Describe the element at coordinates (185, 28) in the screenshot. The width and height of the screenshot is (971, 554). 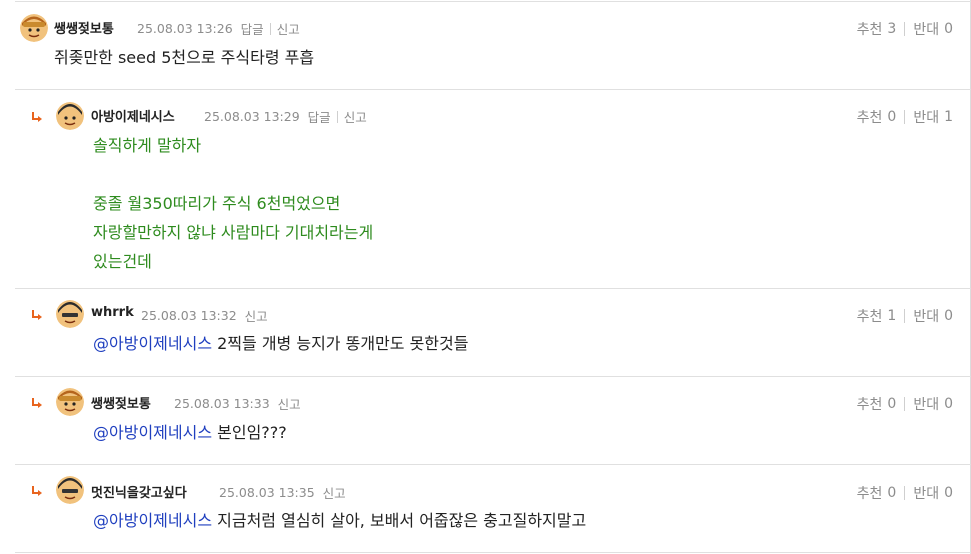
I see `comment-date: 25.08.03 13:26` at that location.